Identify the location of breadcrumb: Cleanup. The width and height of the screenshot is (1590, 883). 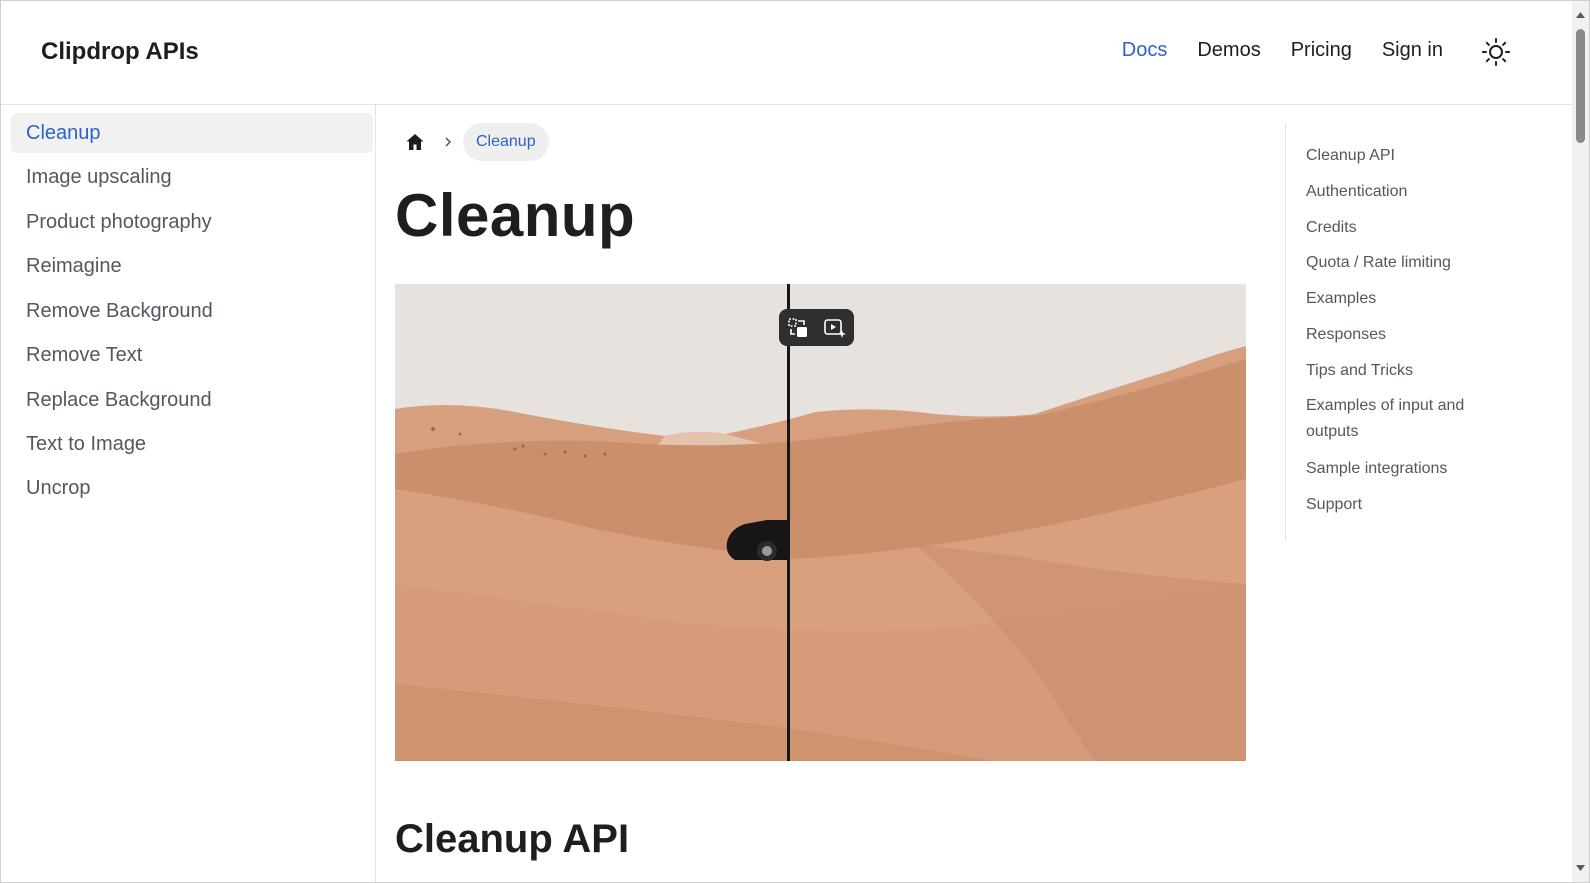
(473, 142).